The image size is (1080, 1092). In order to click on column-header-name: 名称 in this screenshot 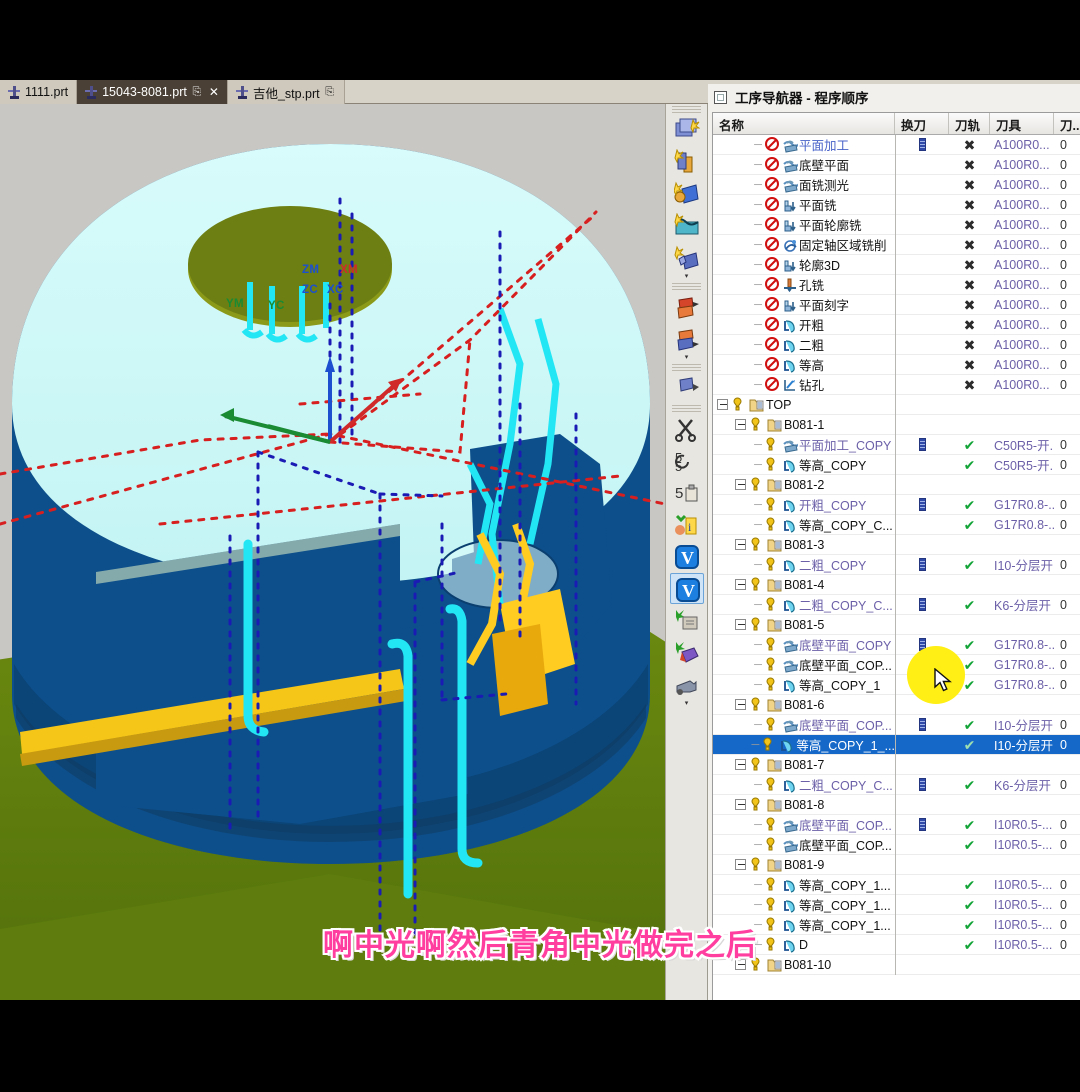, I will do `click(804, 123)`.